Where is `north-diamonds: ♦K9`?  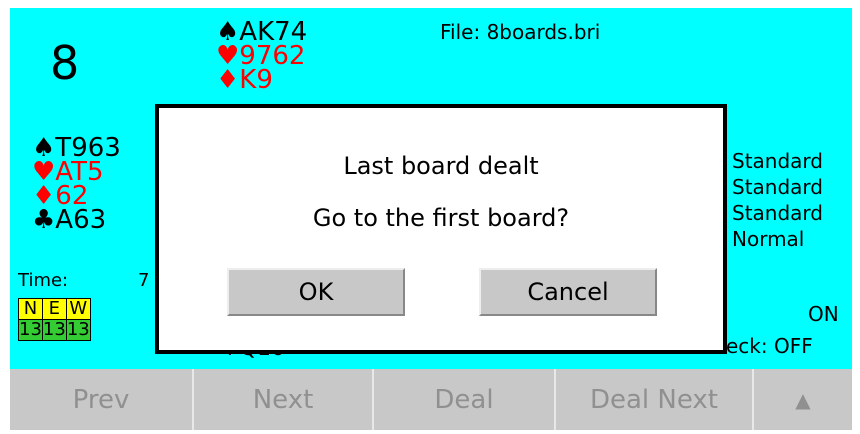 north-diamonds: ♦K9 is located at coordinates (244, 80).